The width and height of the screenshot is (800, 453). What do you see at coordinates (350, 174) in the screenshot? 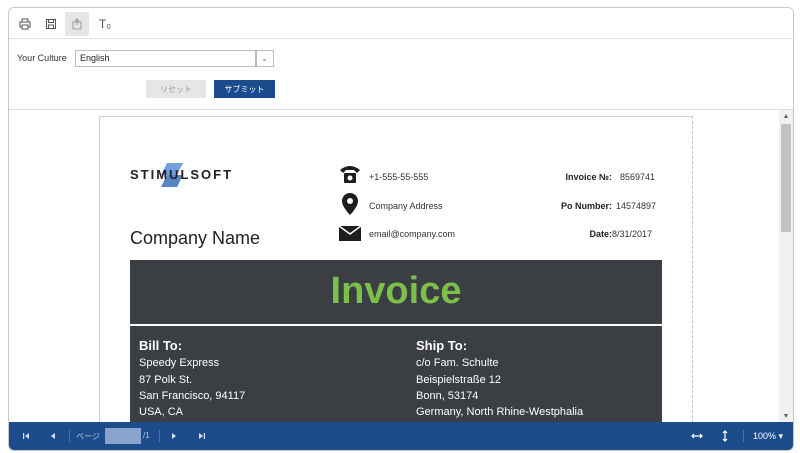
I see `phone-icon` at bounding box center [350, 174].